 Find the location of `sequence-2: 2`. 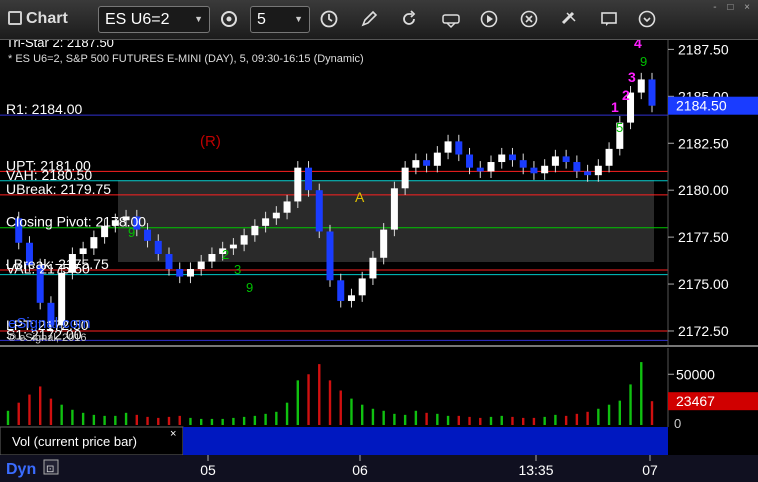

sequence-2: 2 is located at coordinates (626, 95).